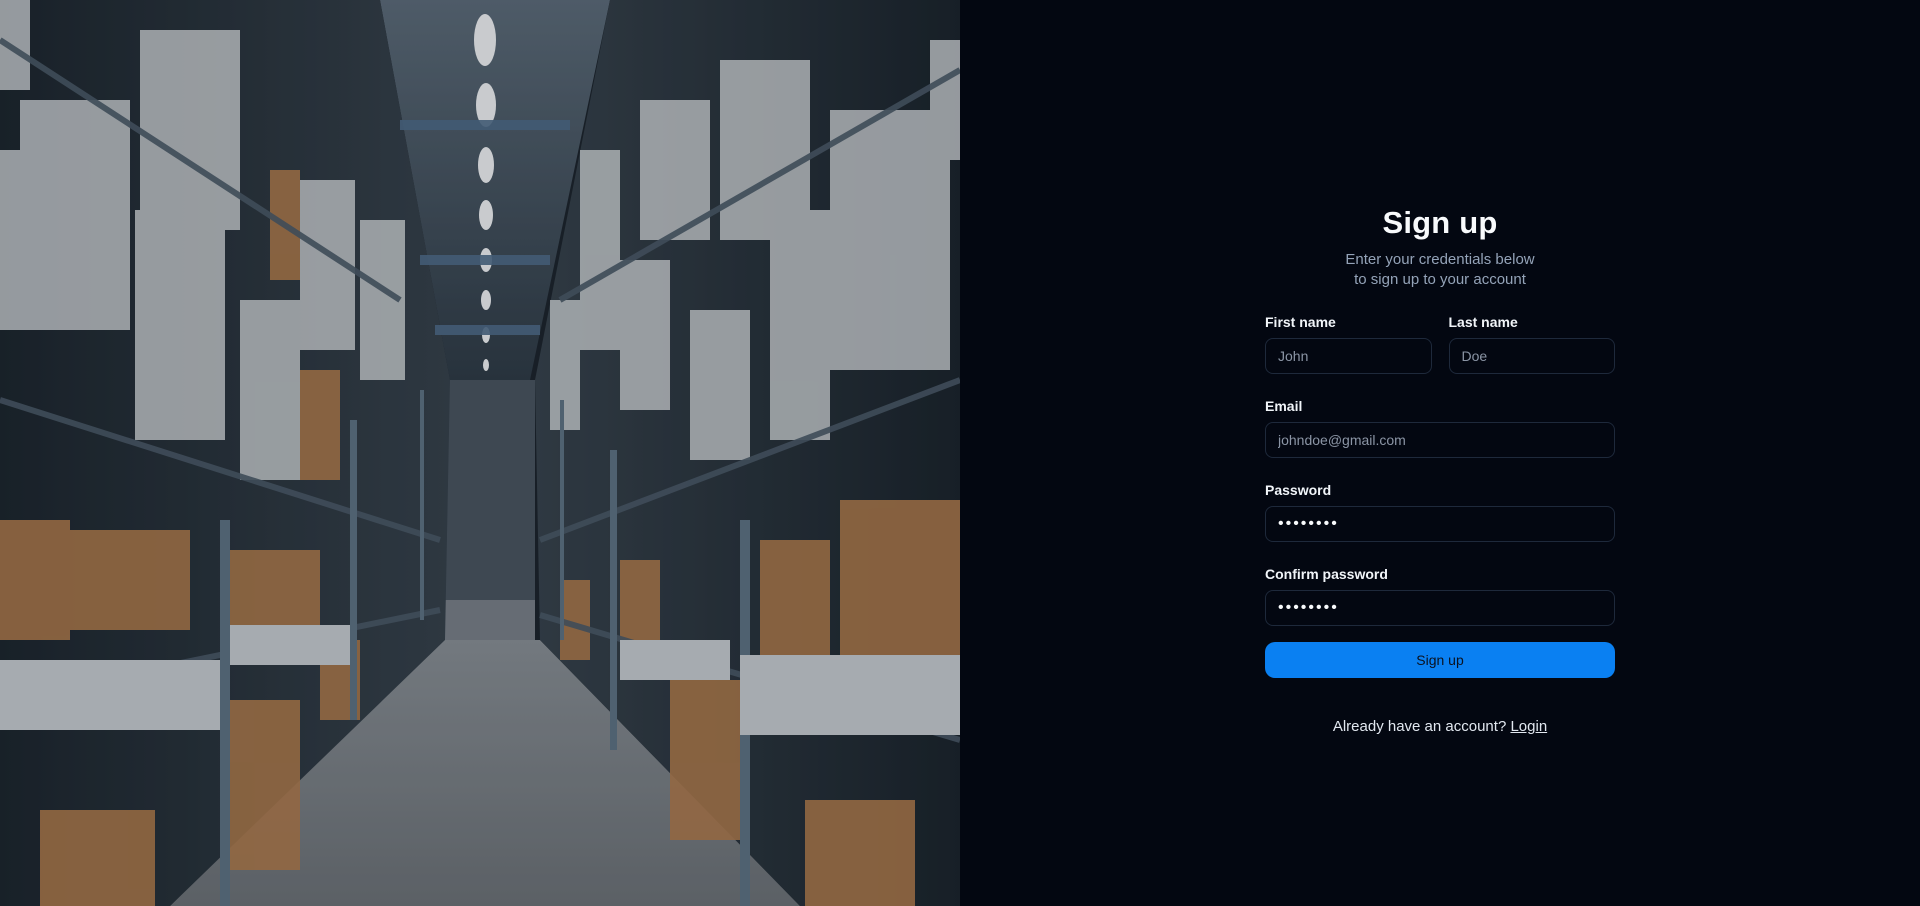  What do you see at coordinates (1440, 660) in the screenshot?
I see `signup-button: Sign up` at bounding box center [1440, 660].